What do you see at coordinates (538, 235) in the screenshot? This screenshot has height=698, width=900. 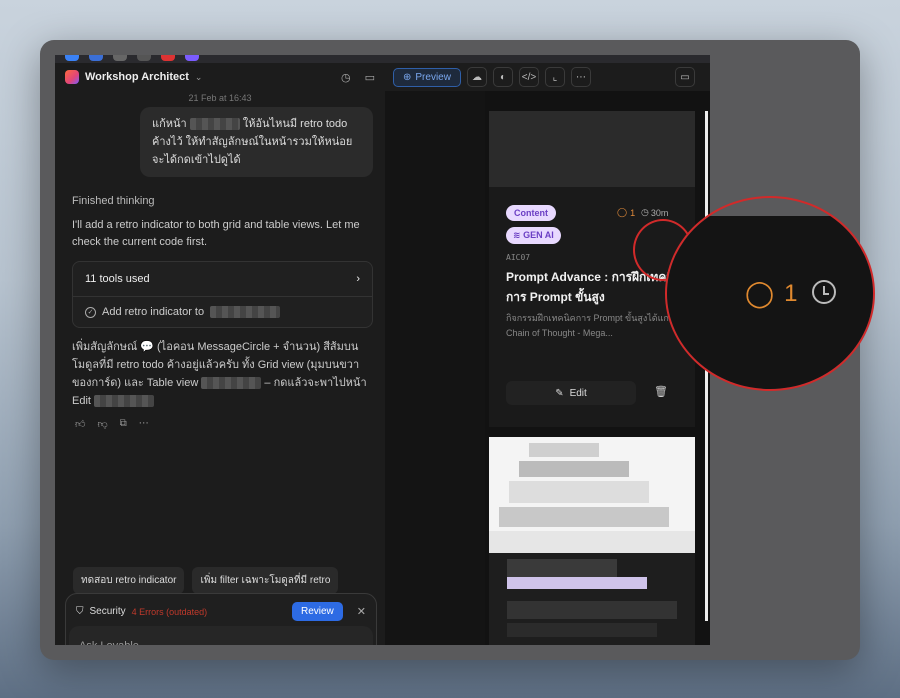 I see `gen-ai-label: GEN AI` at bounding box center [538, 235].